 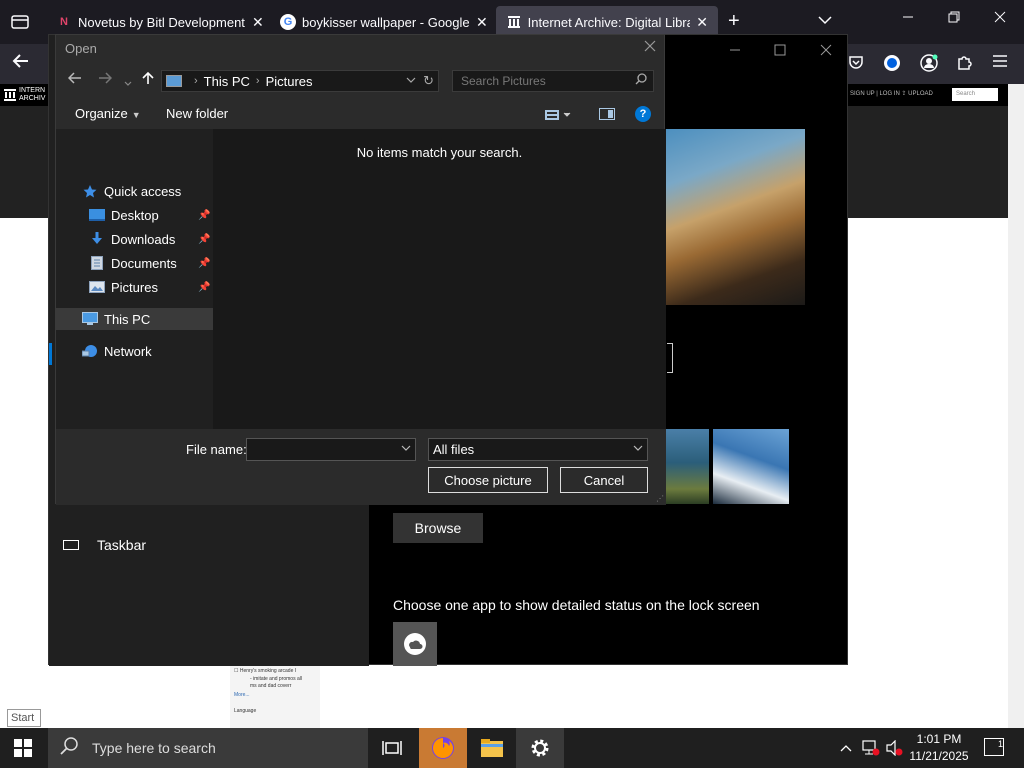 What do you see at coordinates (975, 94) in the screenshot?
I see `ia-search-input: Search` at bounding box center [975, 94].